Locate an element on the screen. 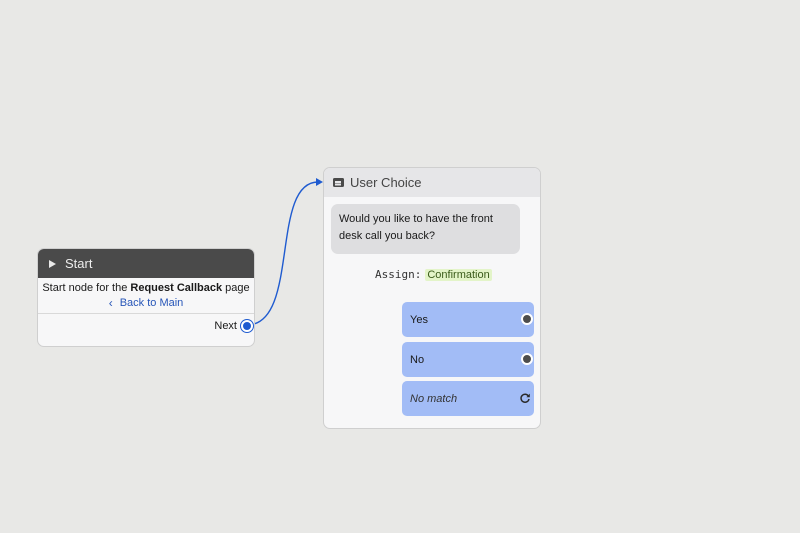 This screenshot has width=800, height=533. next-output-port is located at coordinates (247, 326).